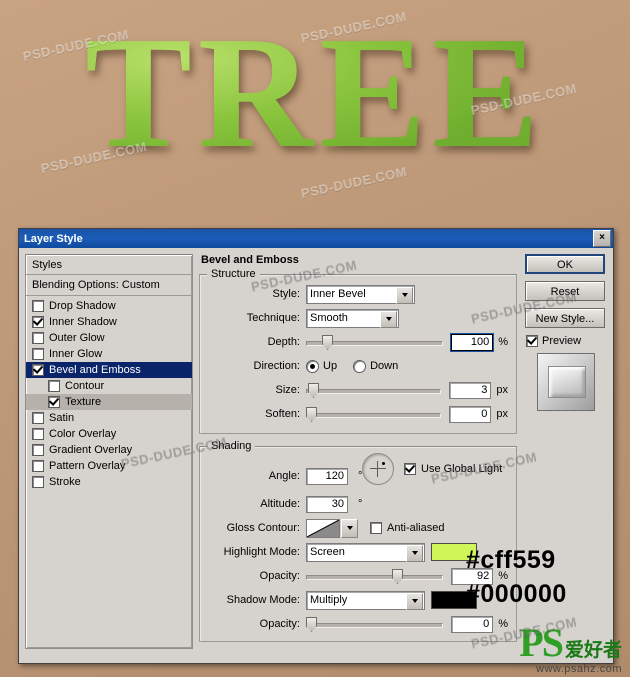  I want to click on soften-label: Soften:, so click(282, 414).